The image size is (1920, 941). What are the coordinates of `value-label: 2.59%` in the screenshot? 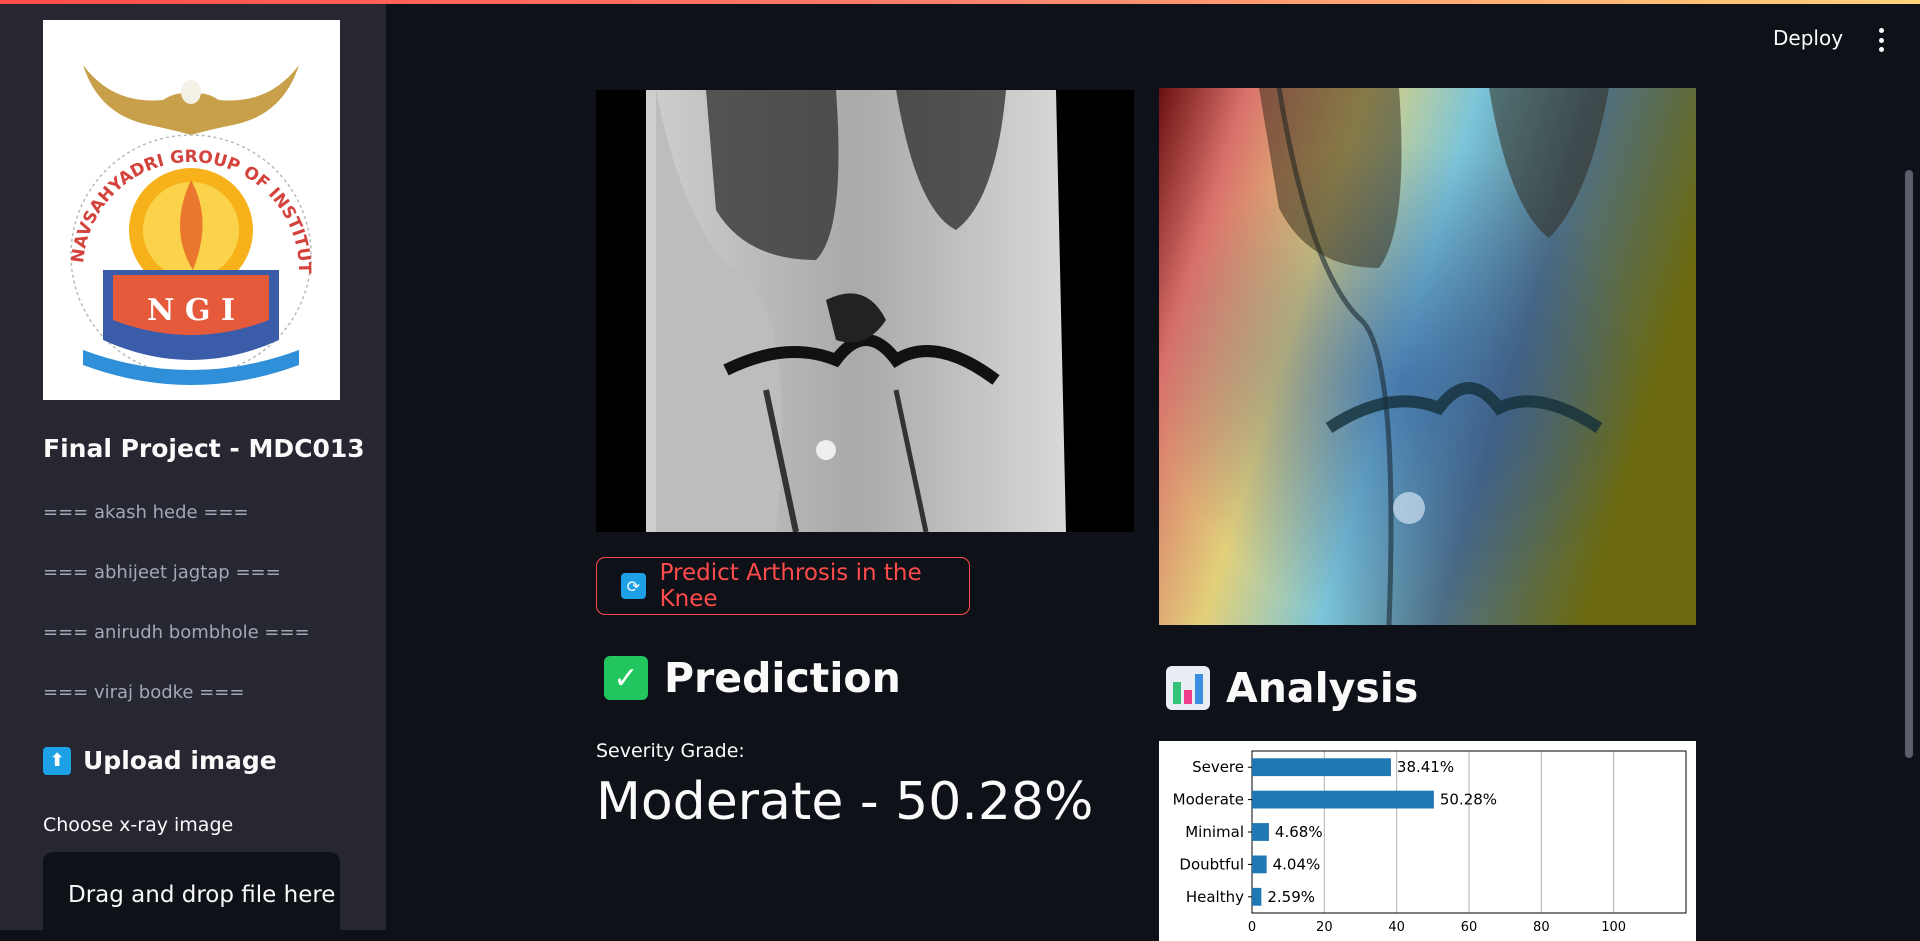 It's located at (1291, 897).